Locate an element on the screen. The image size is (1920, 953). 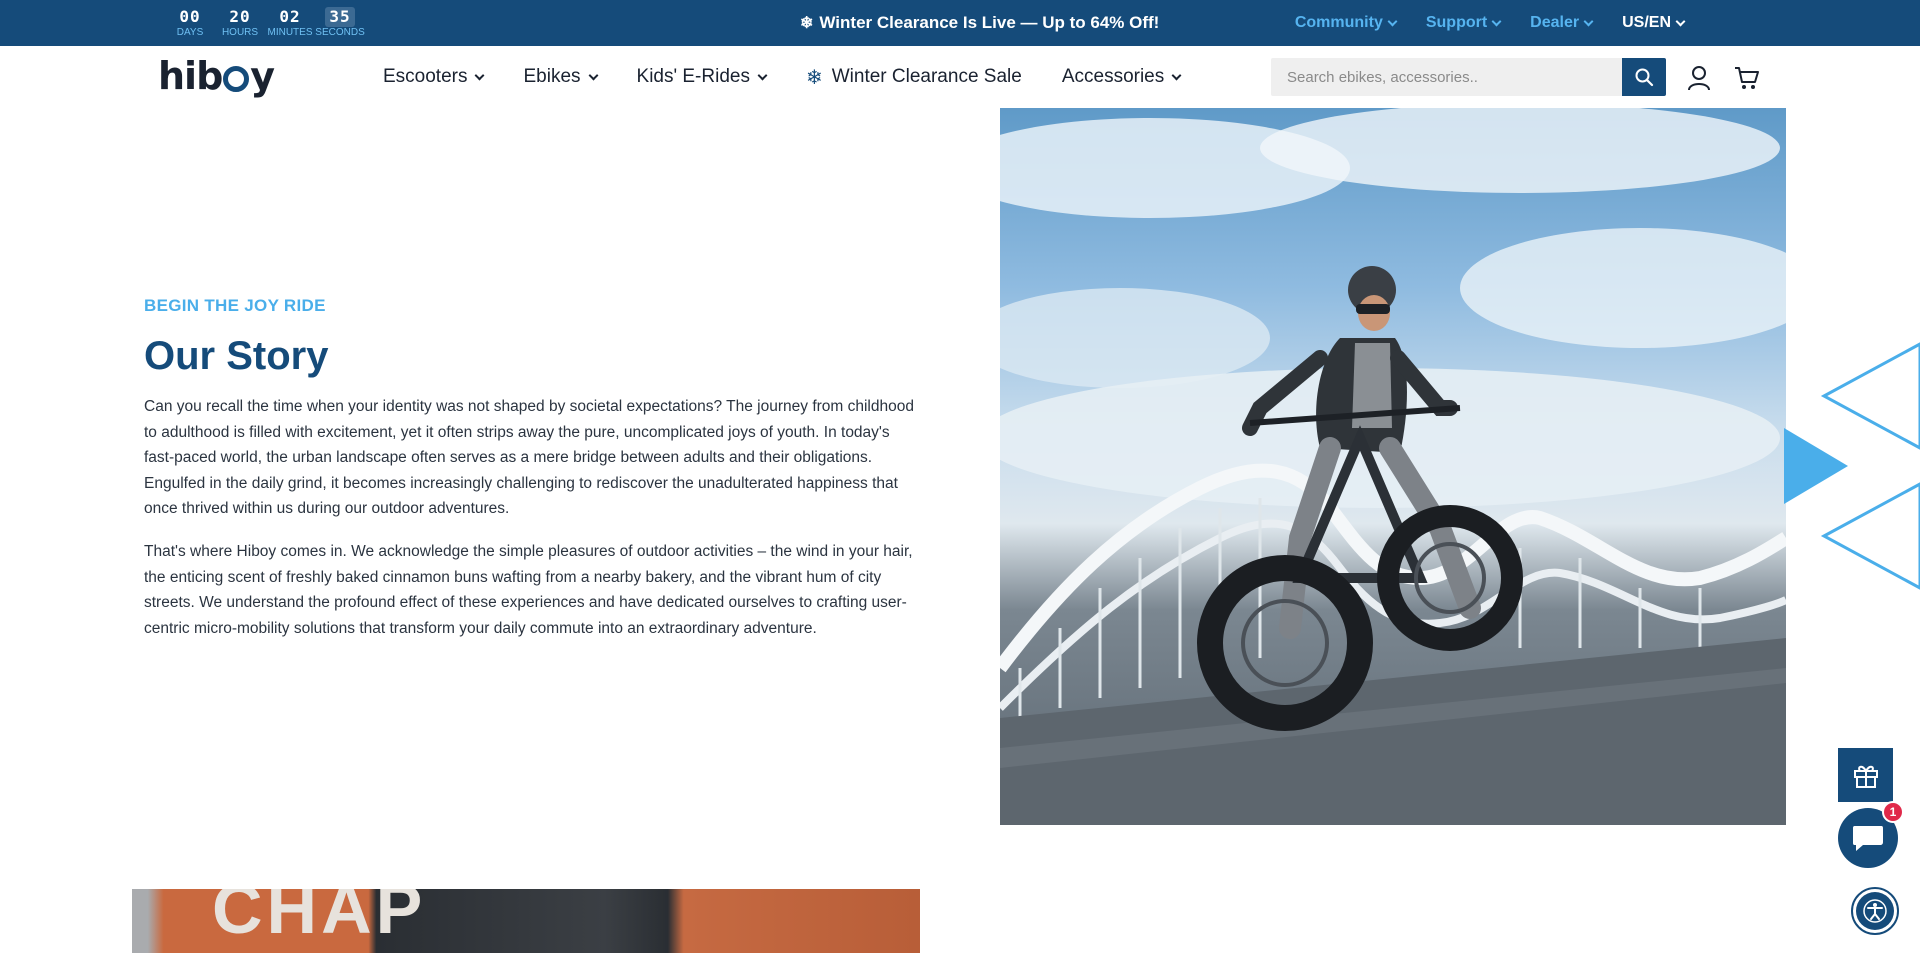
countdown-minutes-label: MINUTES is located at coordinates (290, 32).